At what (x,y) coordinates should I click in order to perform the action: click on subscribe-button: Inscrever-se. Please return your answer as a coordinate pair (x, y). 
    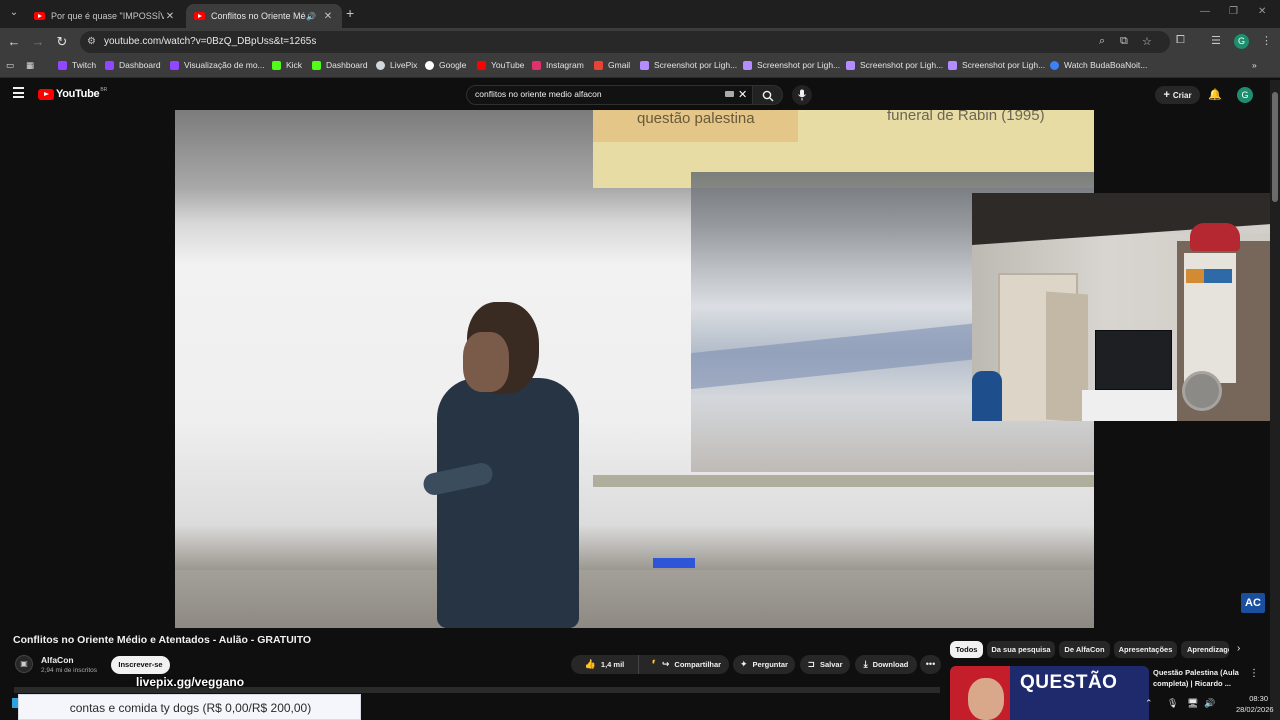
    Looking at the image, I should click on (140, 665).